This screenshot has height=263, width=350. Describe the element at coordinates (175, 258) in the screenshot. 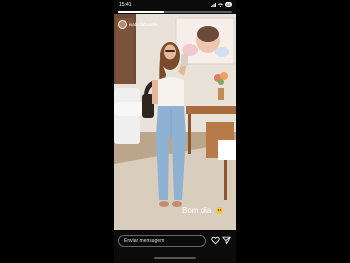

I see `home-indicator` at that location.